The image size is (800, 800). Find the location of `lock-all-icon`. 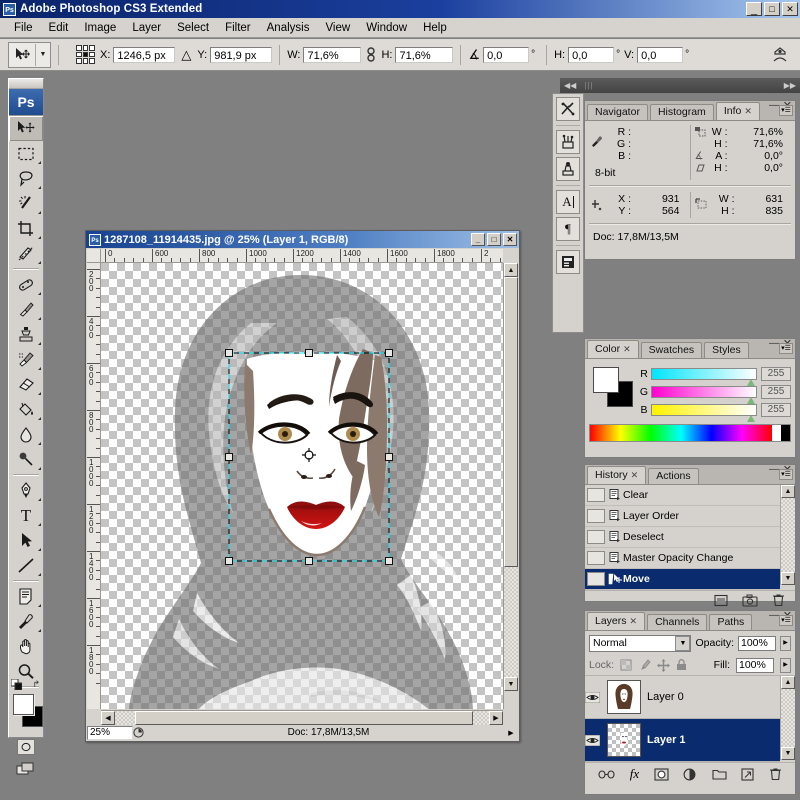

lock-all-icon is located at coordinates (681, 665).